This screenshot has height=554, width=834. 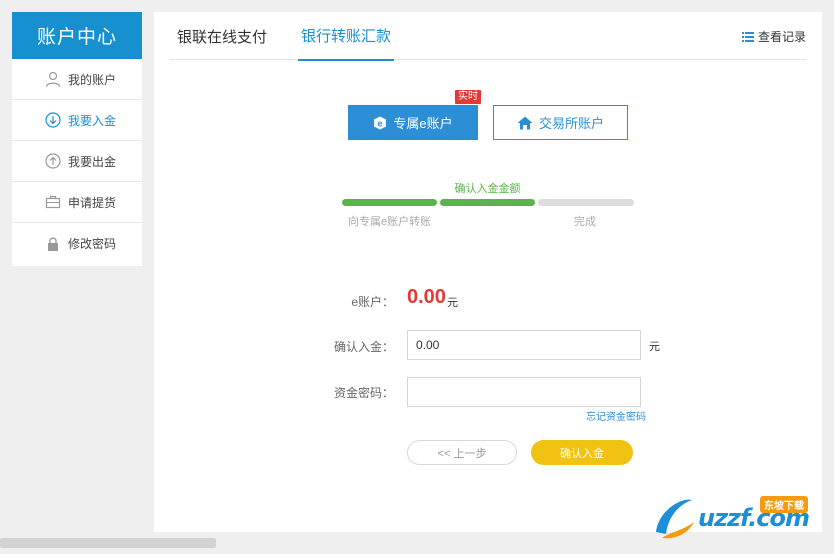 What do you see at coordinates (53, 161) in the screenshot?
I see `arrow-up-circle-icon` at bounding box center [53, 161].